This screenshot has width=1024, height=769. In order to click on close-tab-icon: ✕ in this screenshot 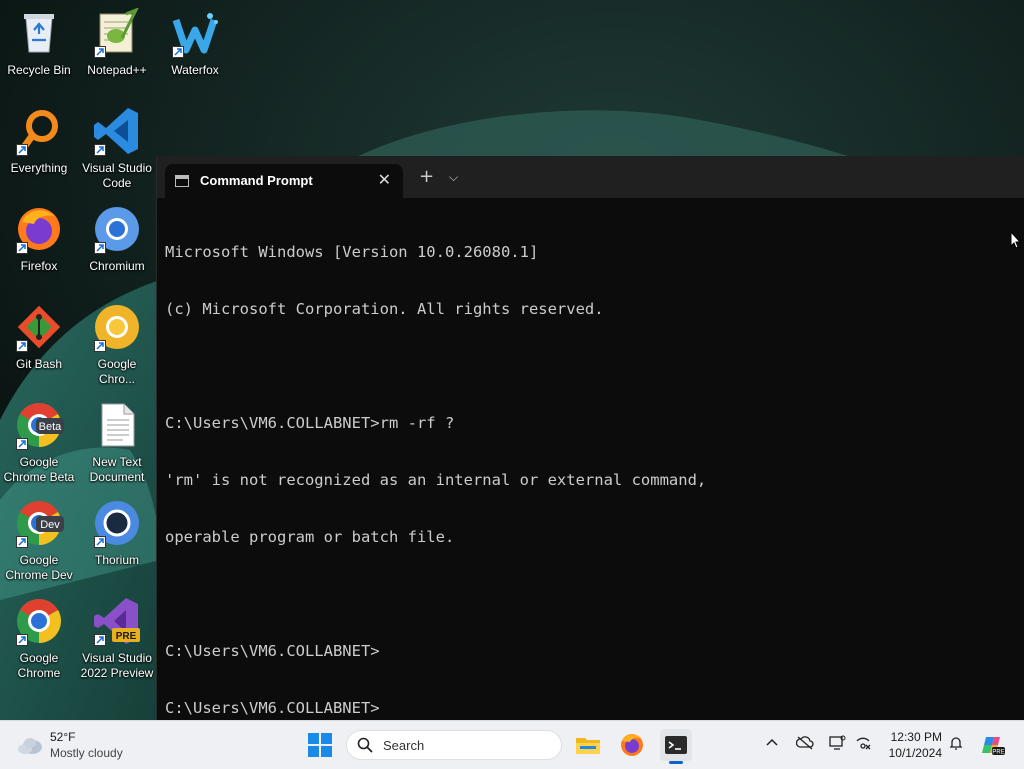, I will do `click(384, 179)`.